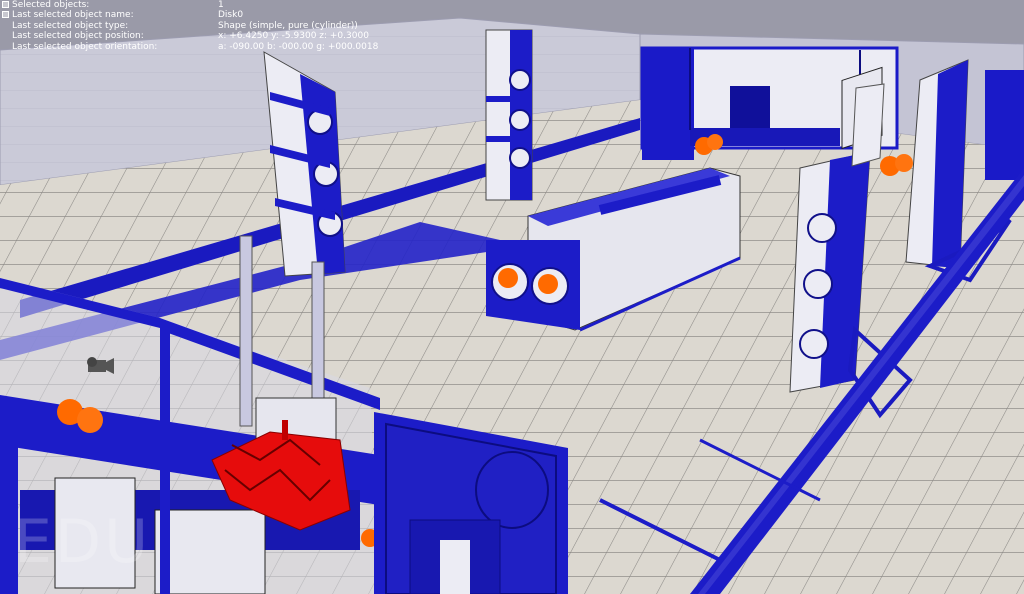  Describe the element at coordinates (298, 46) in the screenshot. I see `info-value: a: -090.00 b: -000.00 g: +000.0018` at that location.